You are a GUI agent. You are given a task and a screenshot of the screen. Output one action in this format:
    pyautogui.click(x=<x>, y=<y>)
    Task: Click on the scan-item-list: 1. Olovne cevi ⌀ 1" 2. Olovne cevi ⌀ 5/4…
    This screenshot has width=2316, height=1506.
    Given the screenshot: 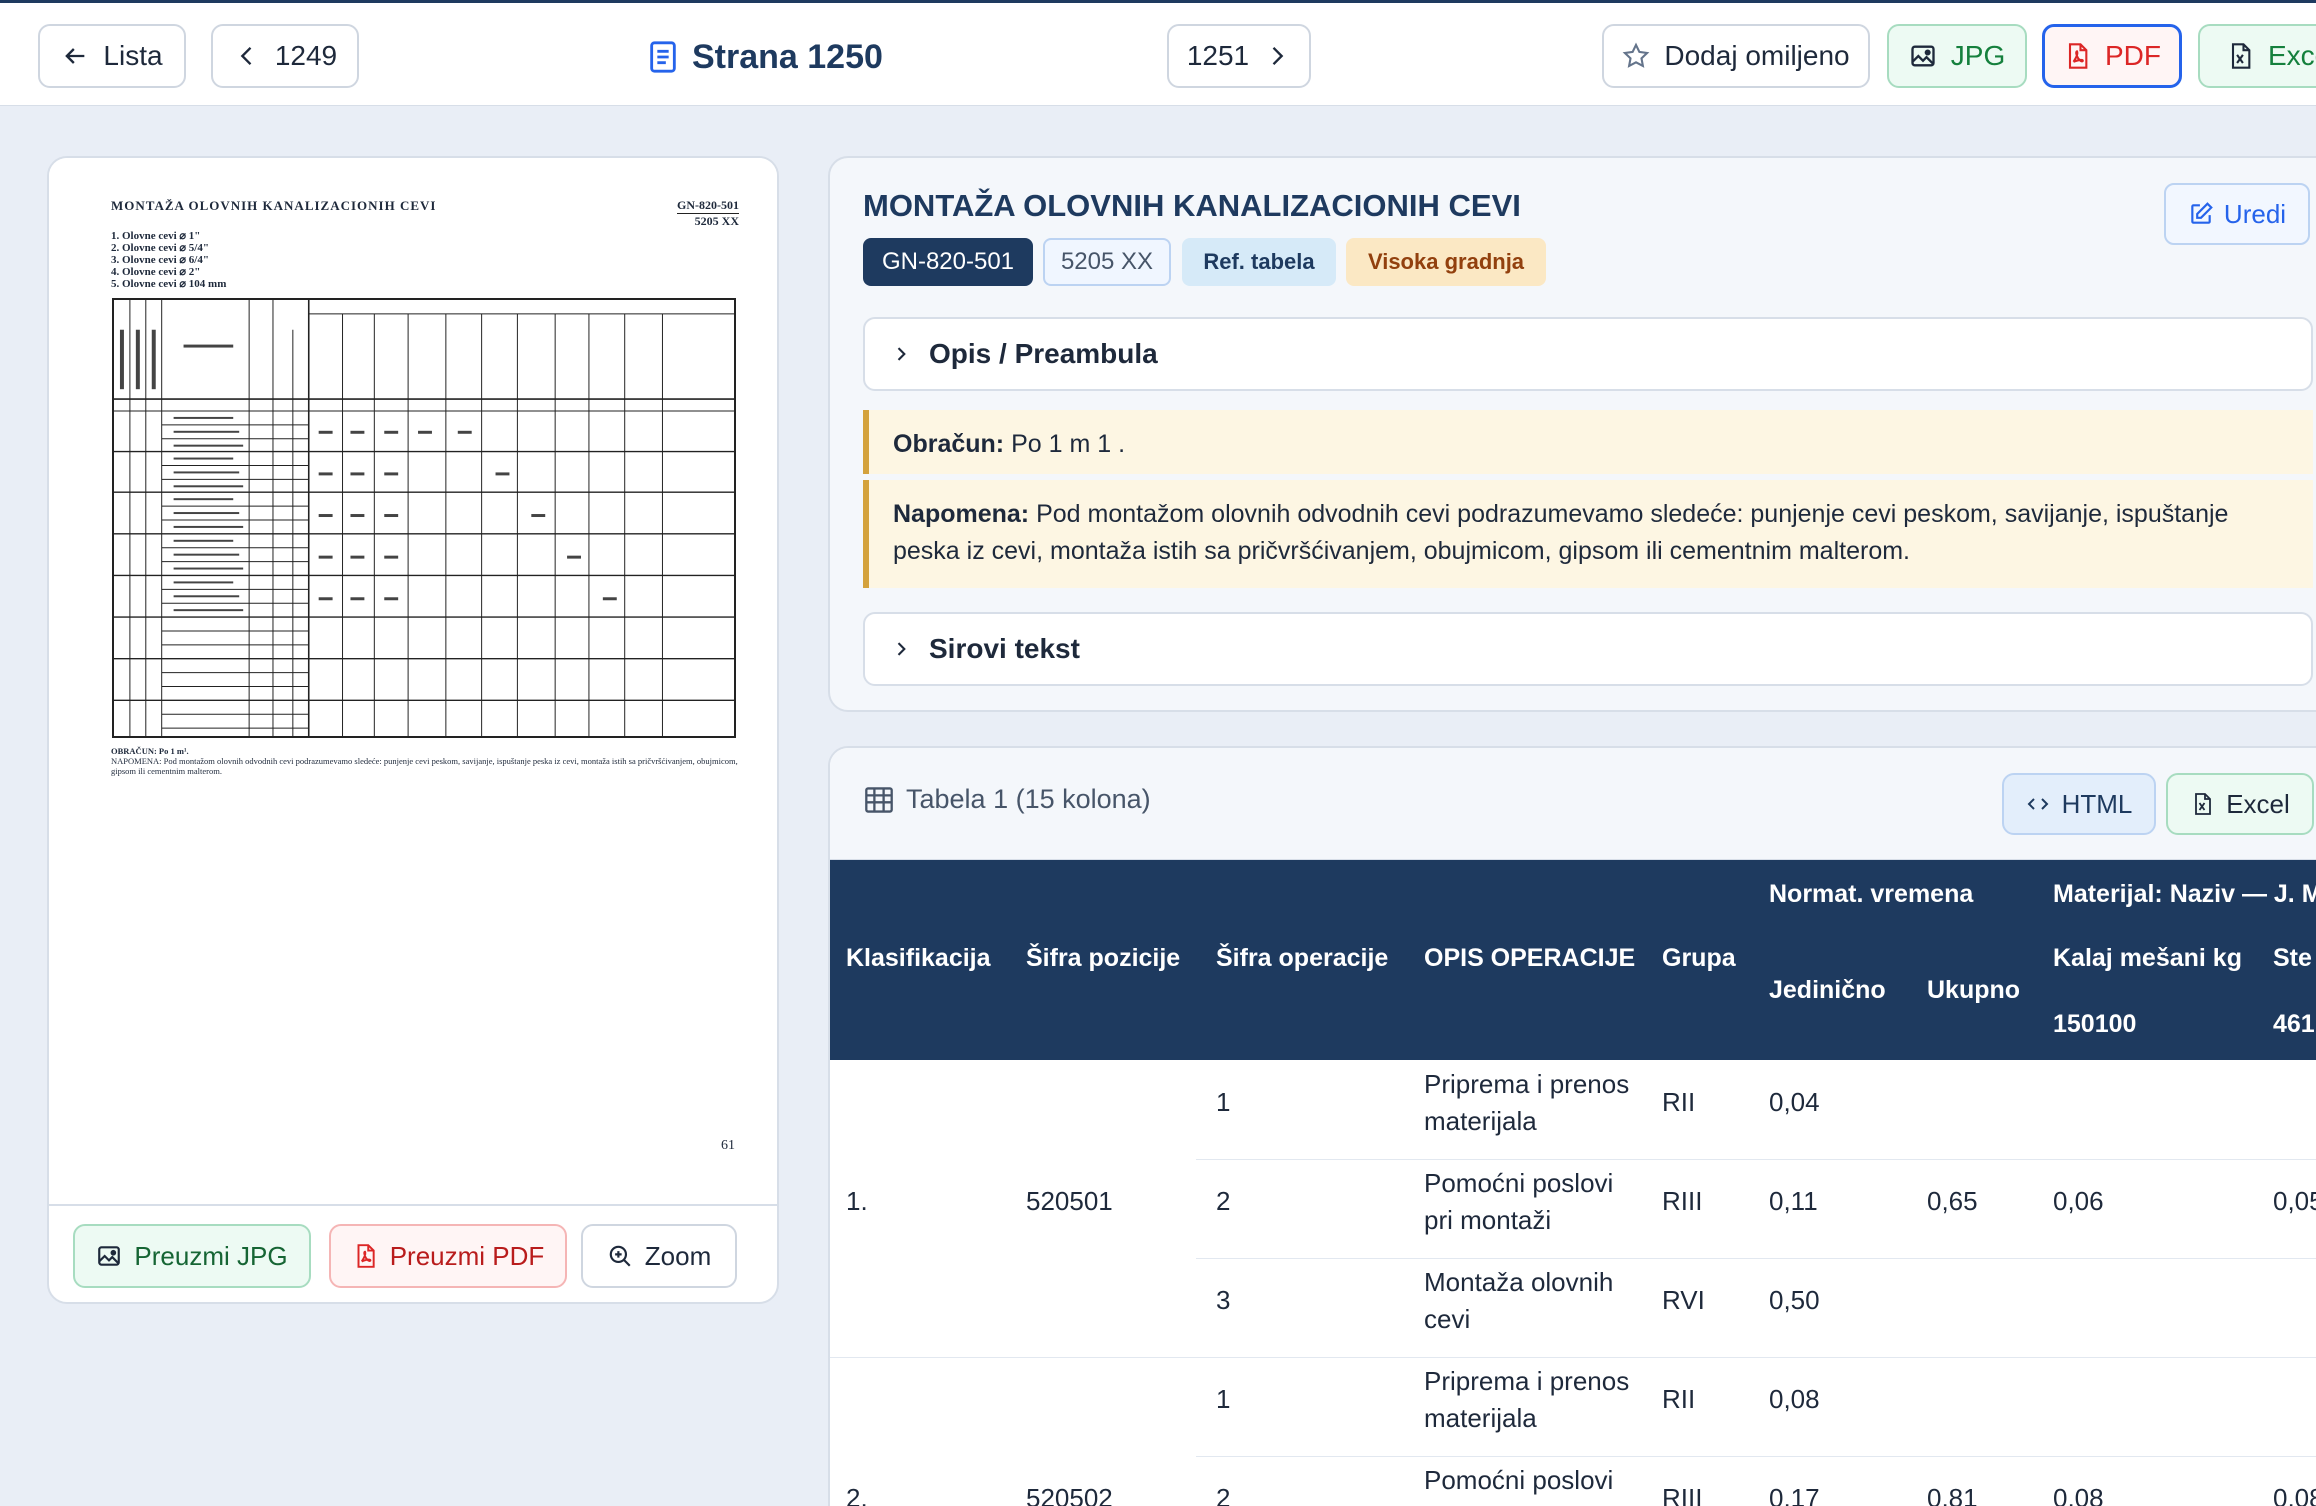 What is the action you would take?
    pyautogui.click(x=168, y=260)
    